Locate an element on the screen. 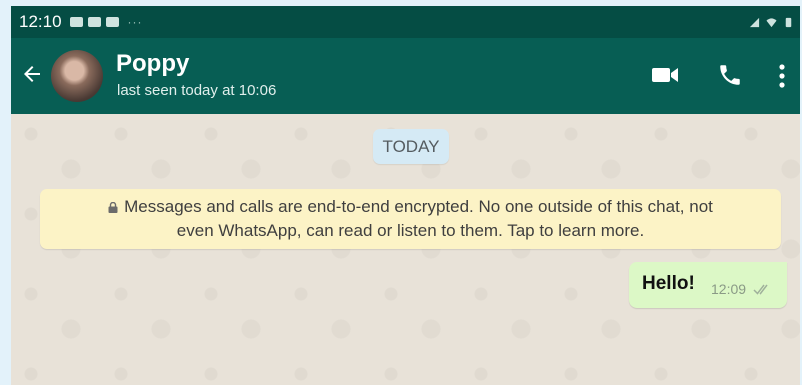  message-text: Hello! is located at coordinates (668, 283).